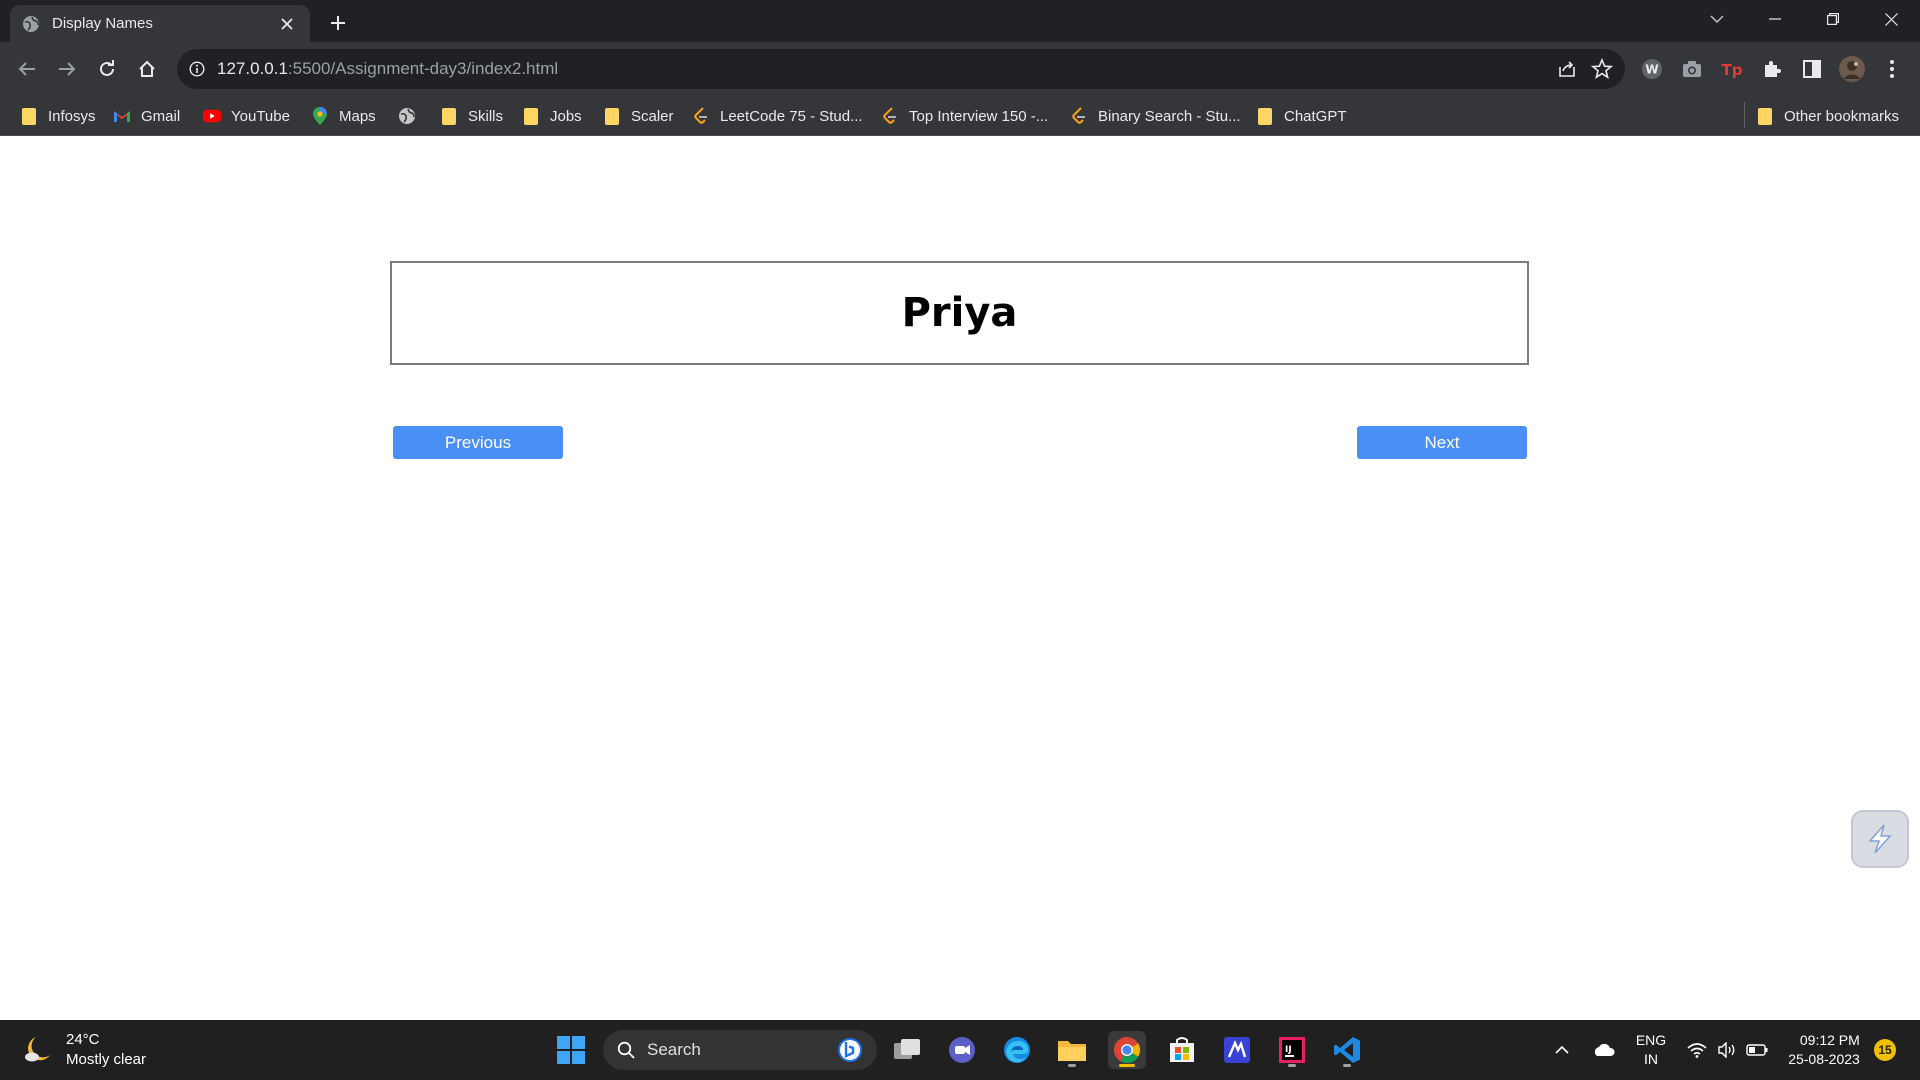 This screenshot has height=1080, width=1920. What do you see at coordinates (1347, 1050) in the screenshot?
I see `vscode-icon` at bounding box center [1347, 1050].